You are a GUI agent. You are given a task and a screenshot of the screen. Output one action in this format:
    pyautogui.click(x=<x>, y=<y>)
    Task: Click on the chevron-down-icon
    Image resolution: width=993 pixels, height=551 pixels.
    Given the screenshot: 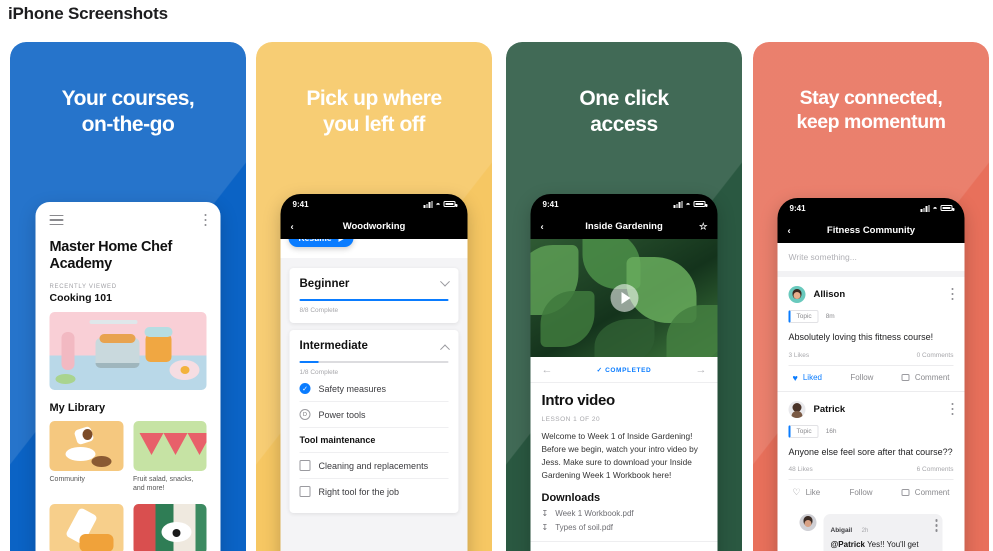 What is the action you would take?
    pyautogui.click(x=445, y=281)
    